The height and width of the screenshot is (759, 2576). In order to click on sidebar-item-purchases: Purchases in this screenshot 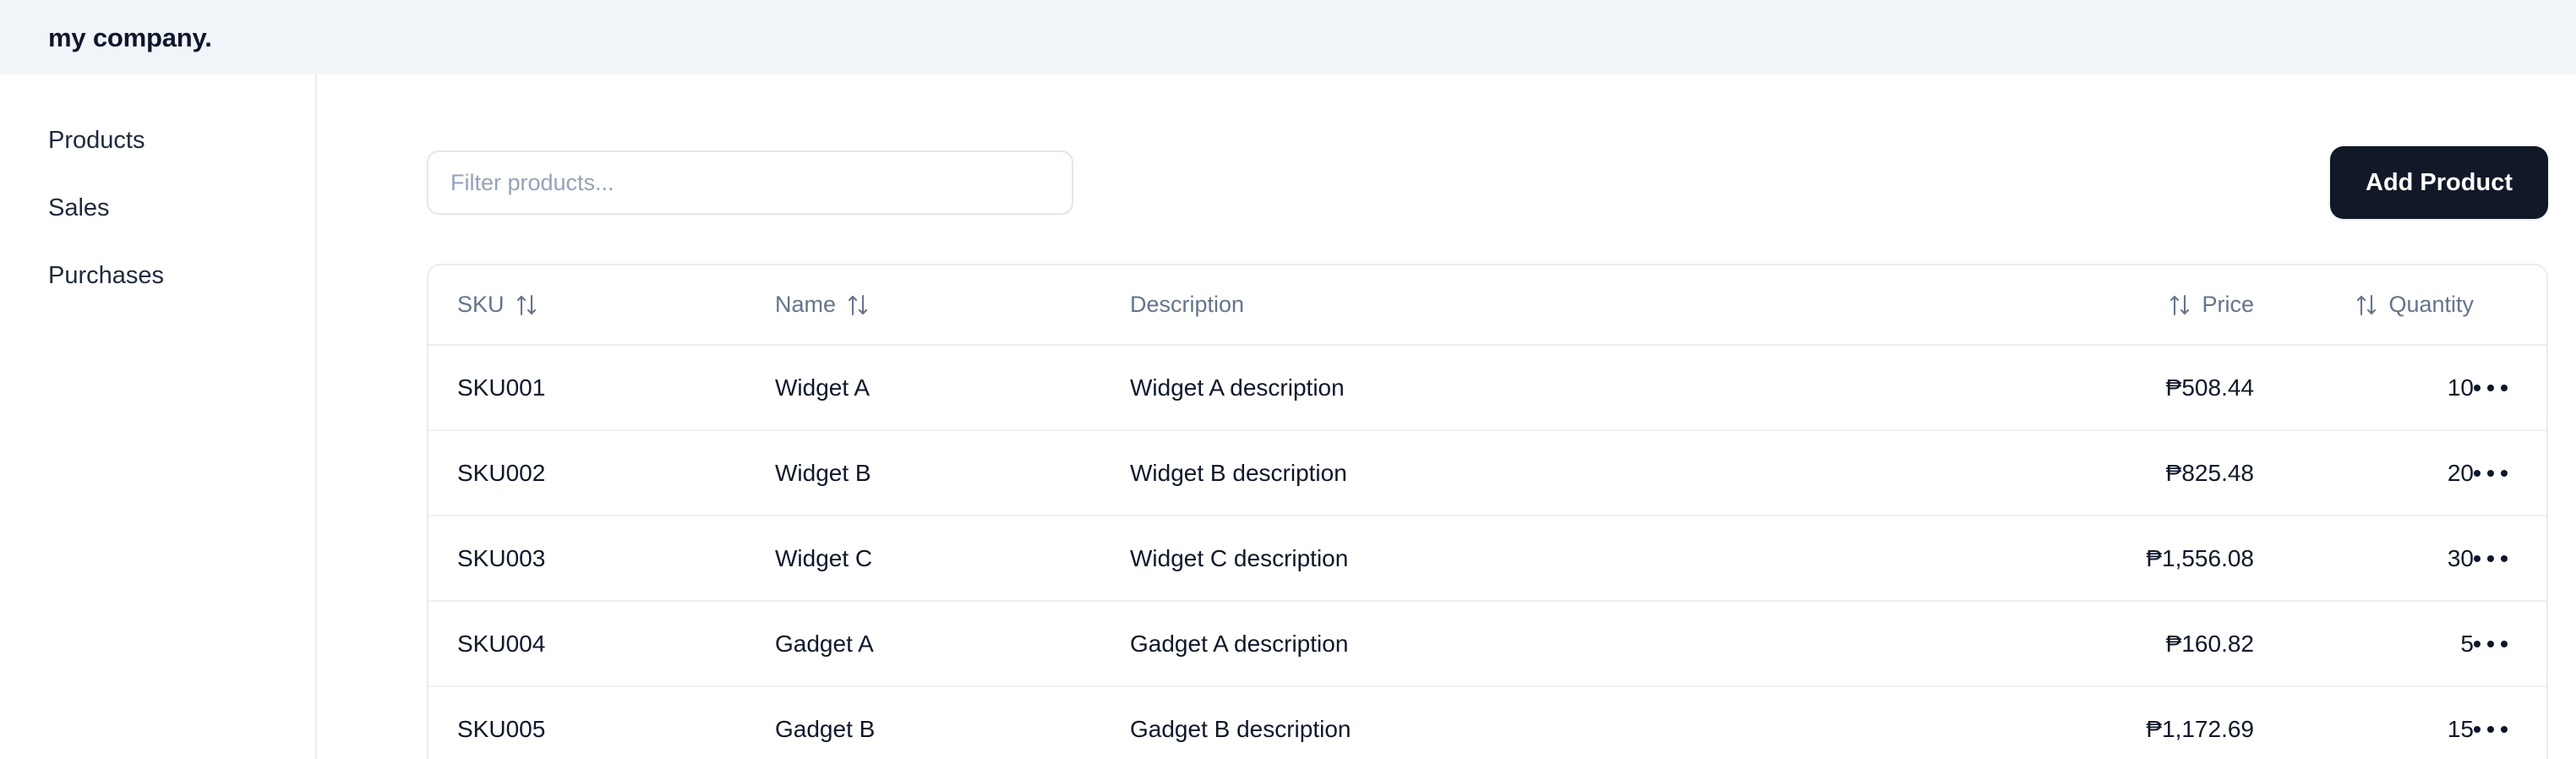, I will do `click(157, 275)`.